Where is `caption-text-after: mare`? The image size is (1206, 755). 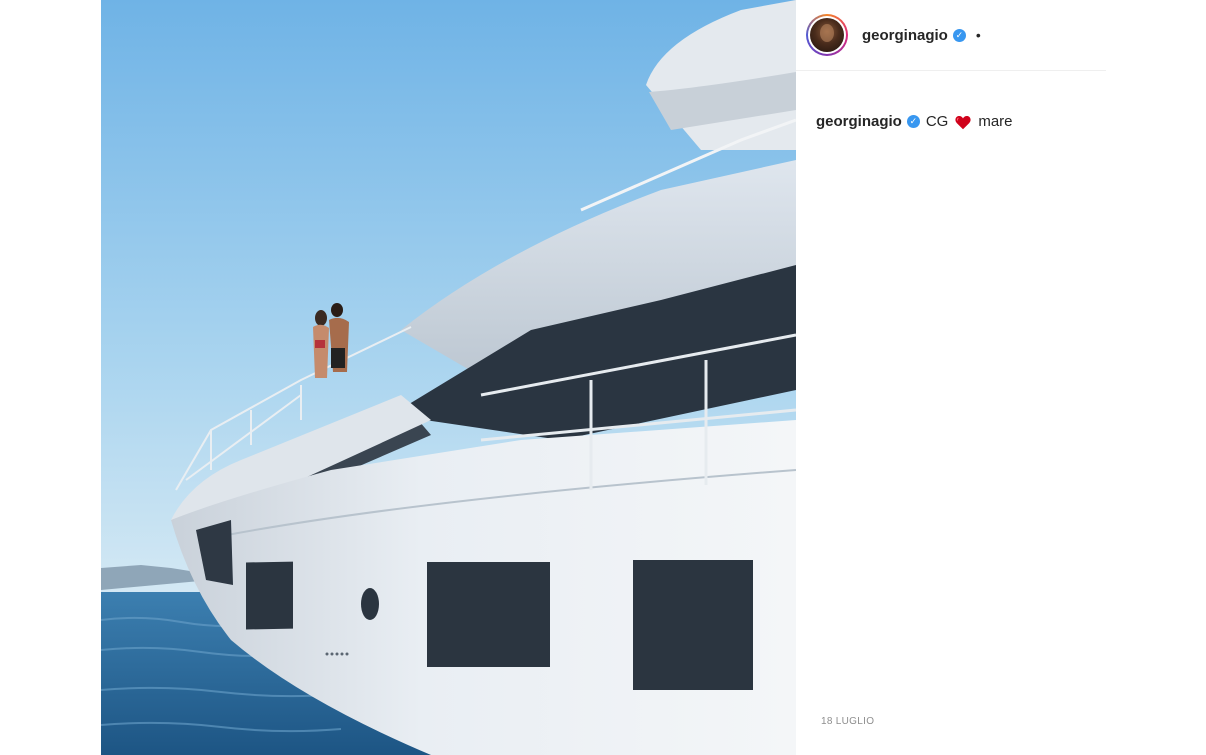
caption-text-after: mare is located at coordinates (995, 121).